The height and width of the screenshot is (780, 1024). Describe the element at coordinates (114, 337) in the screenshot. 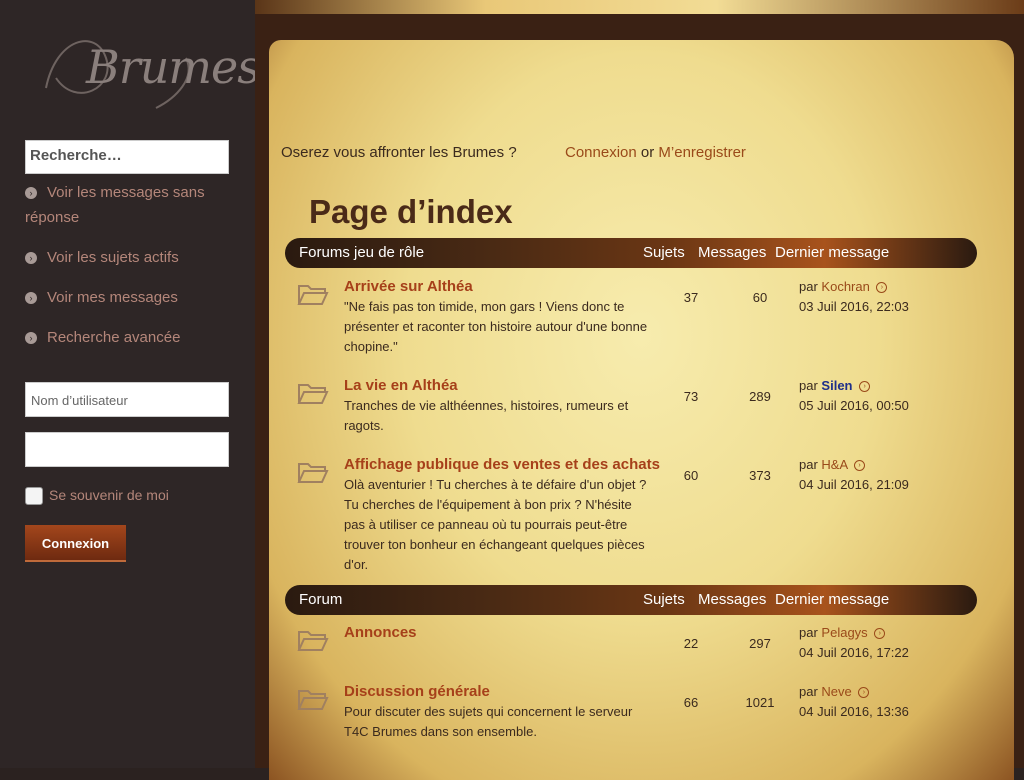

I see `link-advanced-label: Recherche avancée` at that location.